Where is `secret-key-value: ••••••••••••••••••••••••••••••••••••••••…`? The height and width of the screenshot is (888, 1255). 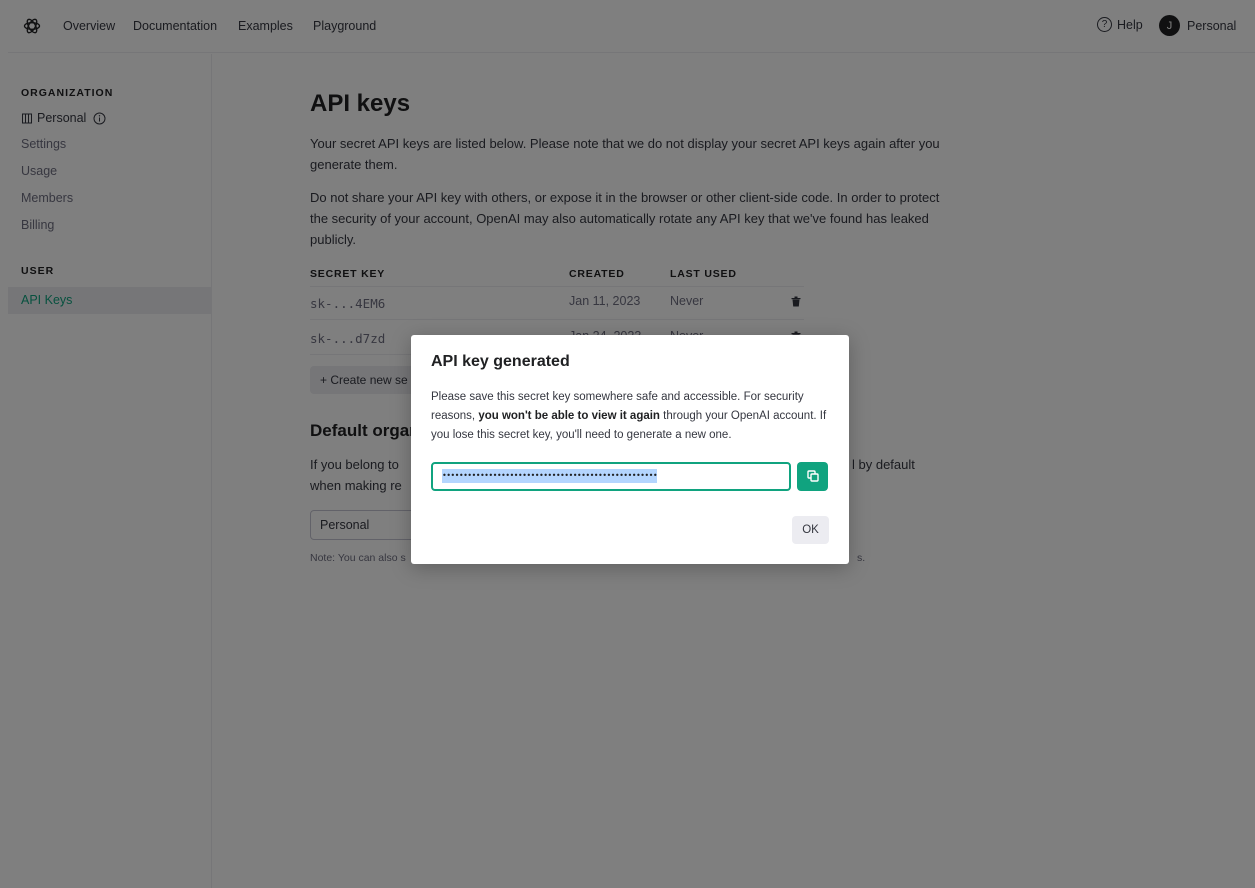
secret-key-value: ••••••••••••••••••••••••••••••••••••••••… is located at coordinates (550, 476).